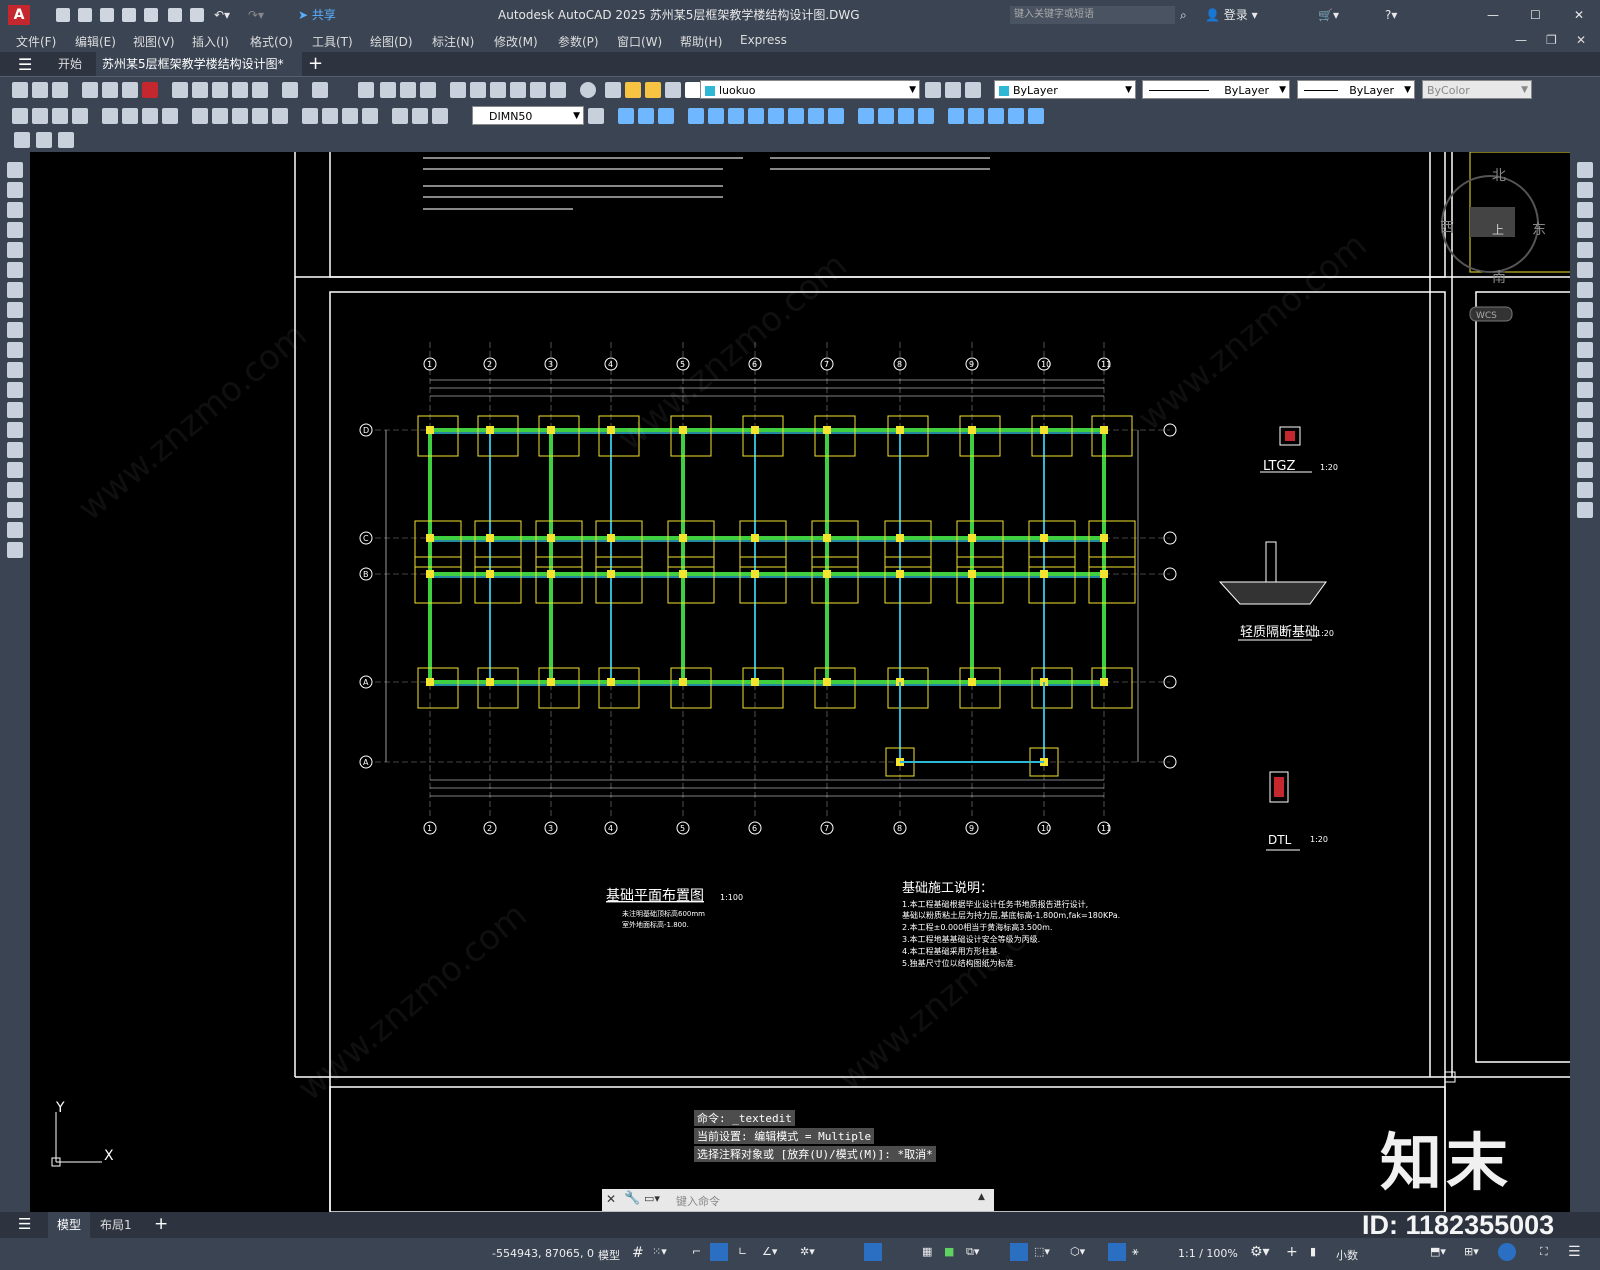 Image resolution: width=1600 pixels, height=1270 pixels. What do you see at coordinates (1313, 1251) in the screenshot?
I see `units-icon: ▮` at bounding box center [1313, 1251].